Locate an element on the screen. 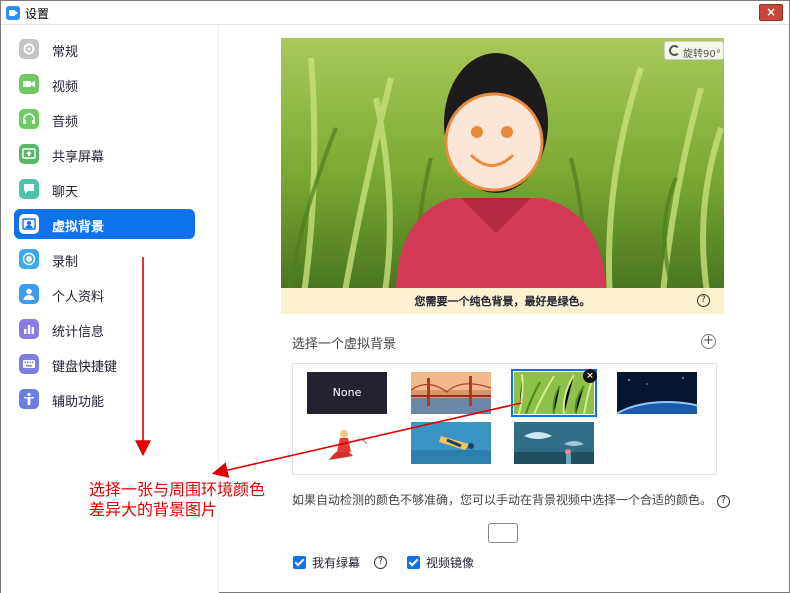 The height and width of the screenshot is (593, 790). annotation-text: 选择一张与周围环境颜色 差异大的背景图片 is located at coordinates (177, 500).